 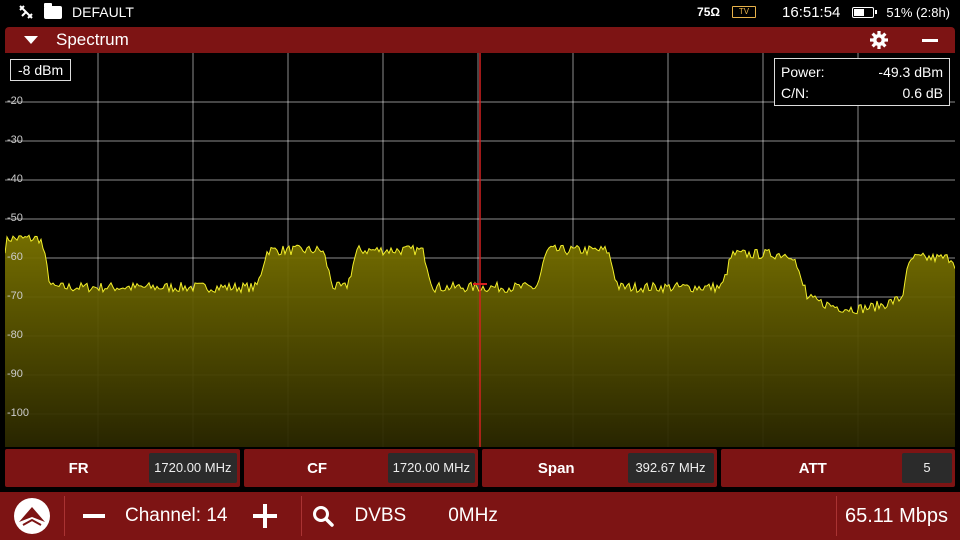 I want to click on bitrate-label: 65.11 Mbps, so click(x=896, y=515).